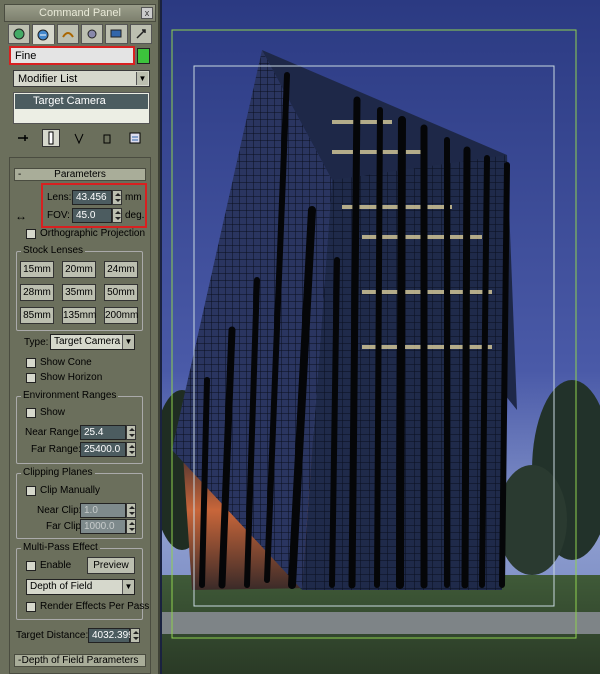 The height and width of the screenshot is (674, 600). Describe the element at coordinates (31, 566) in the screenshot. I see `enable-multipass-checkbox` at that location.